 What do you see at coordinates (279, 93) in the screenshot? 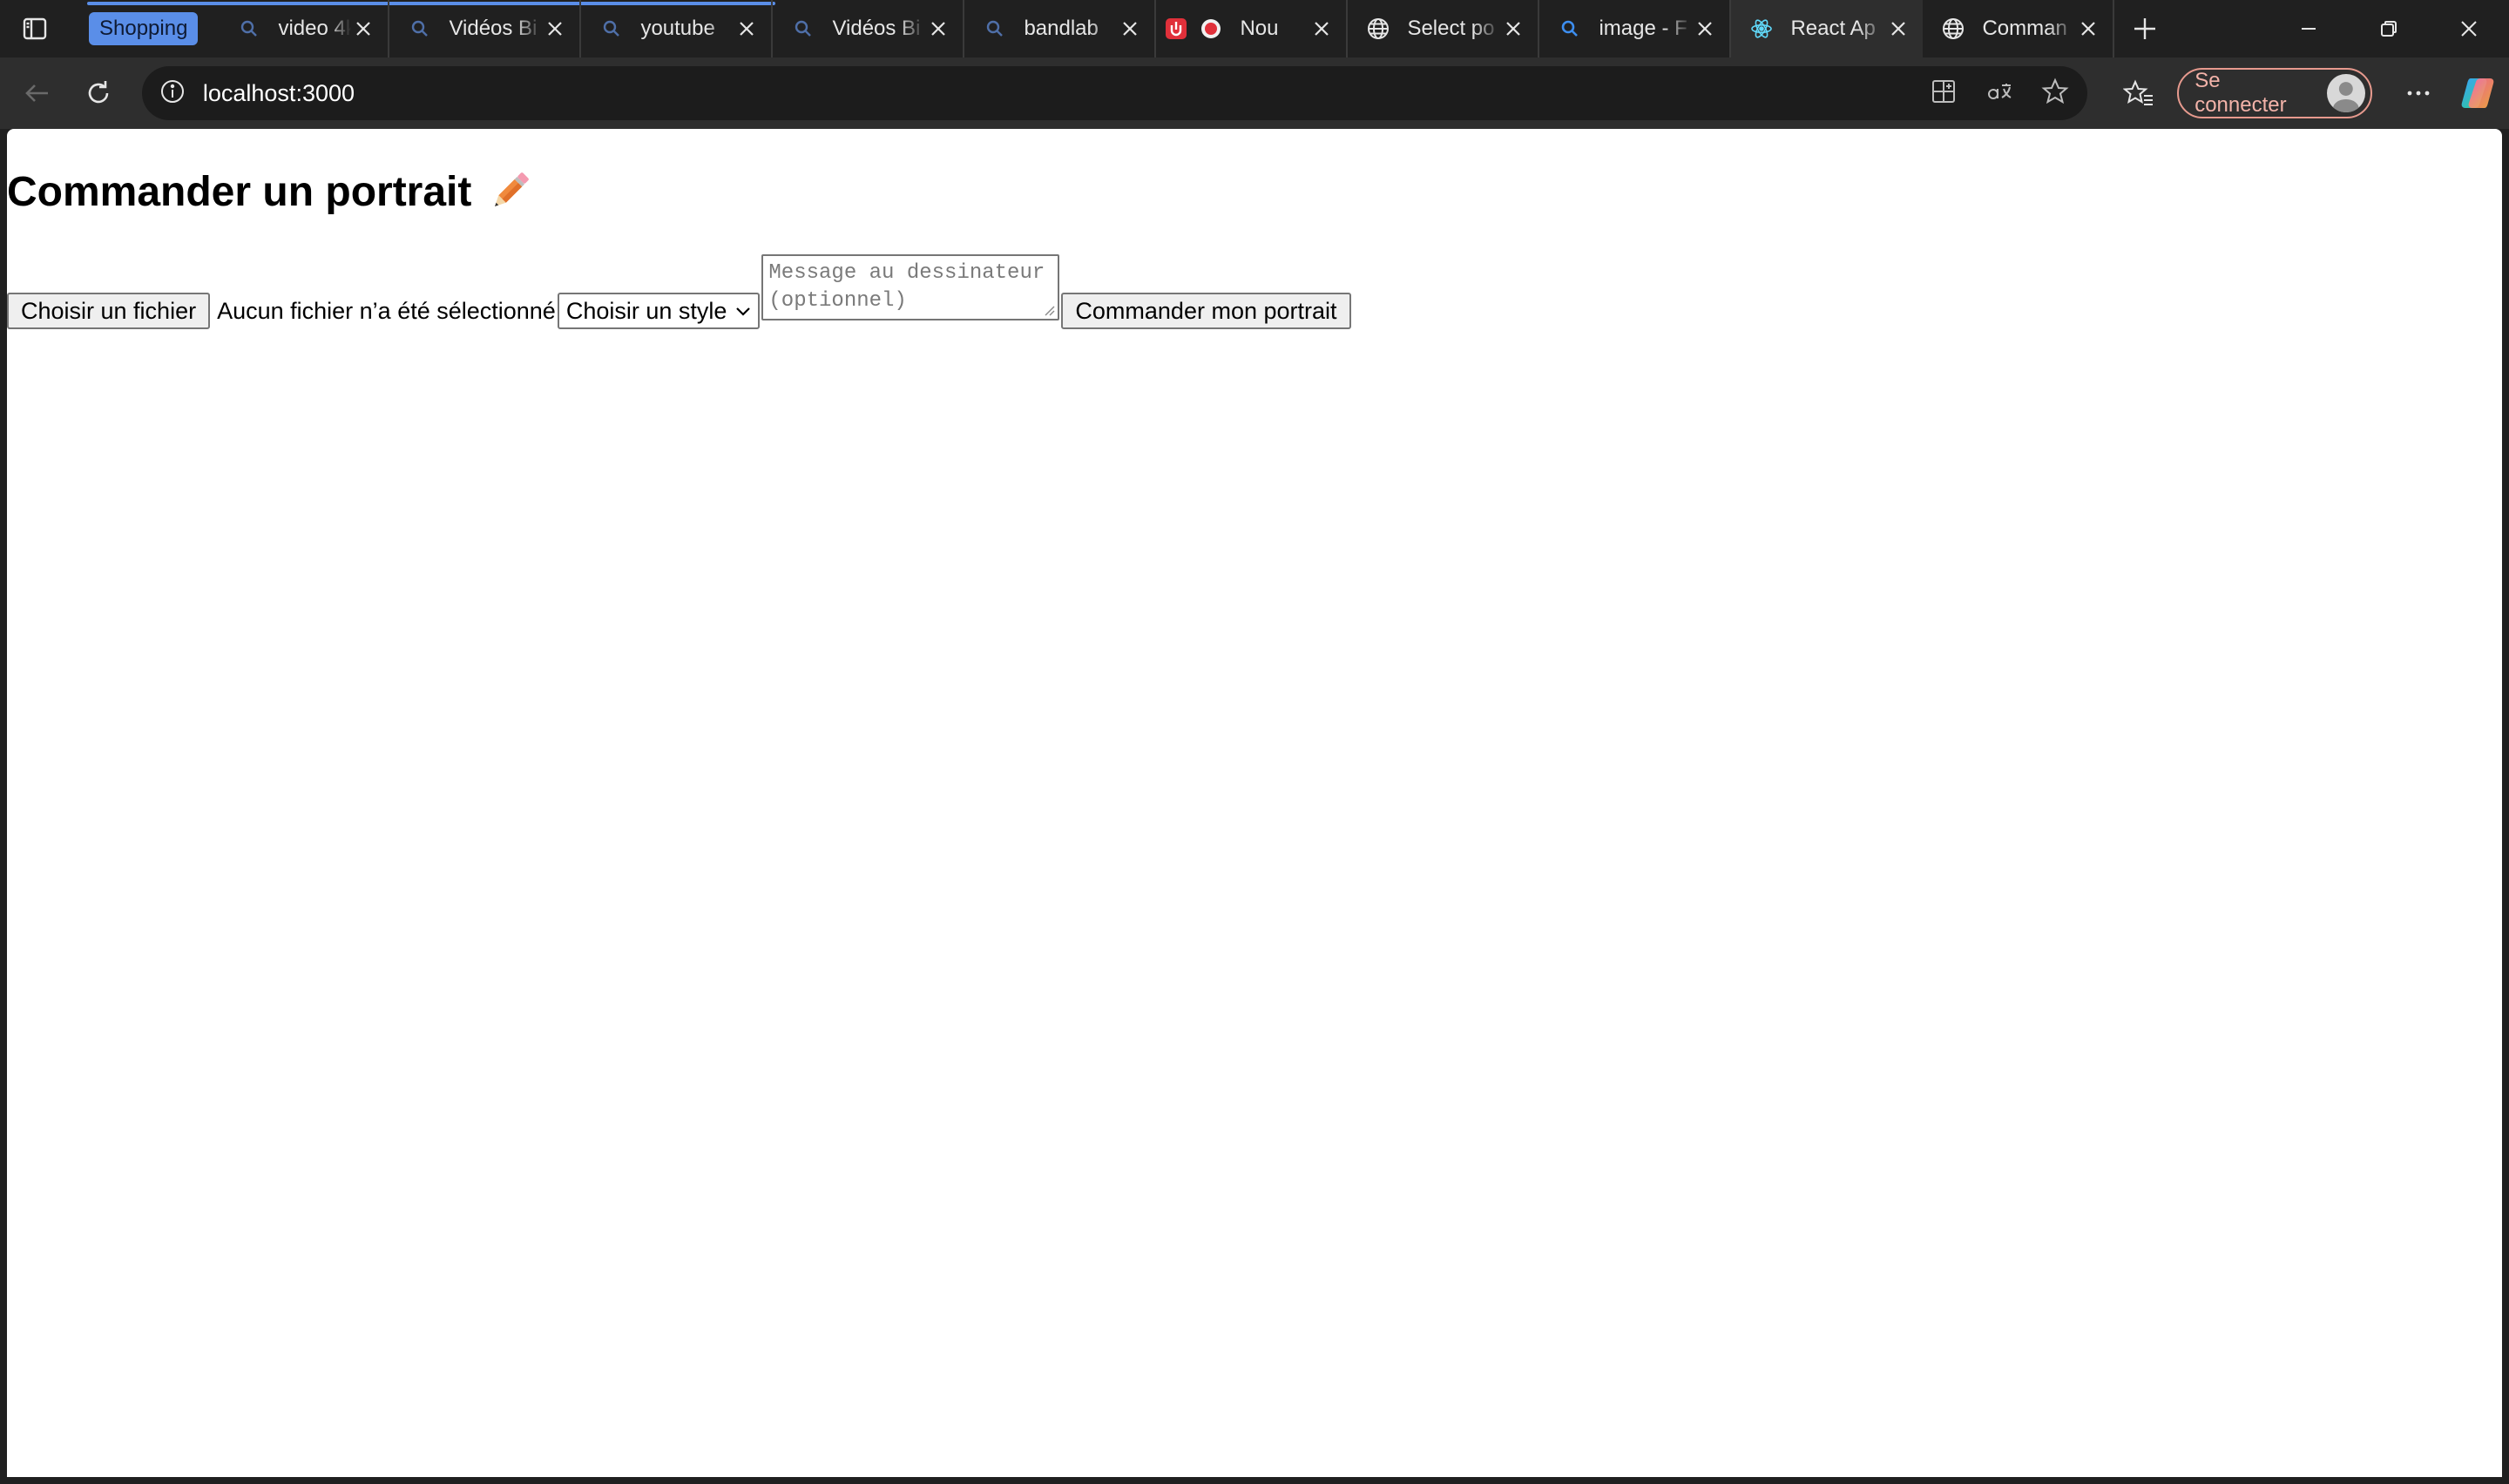
I see `url-text: localhost:3000` at bounding box center [279, 93].